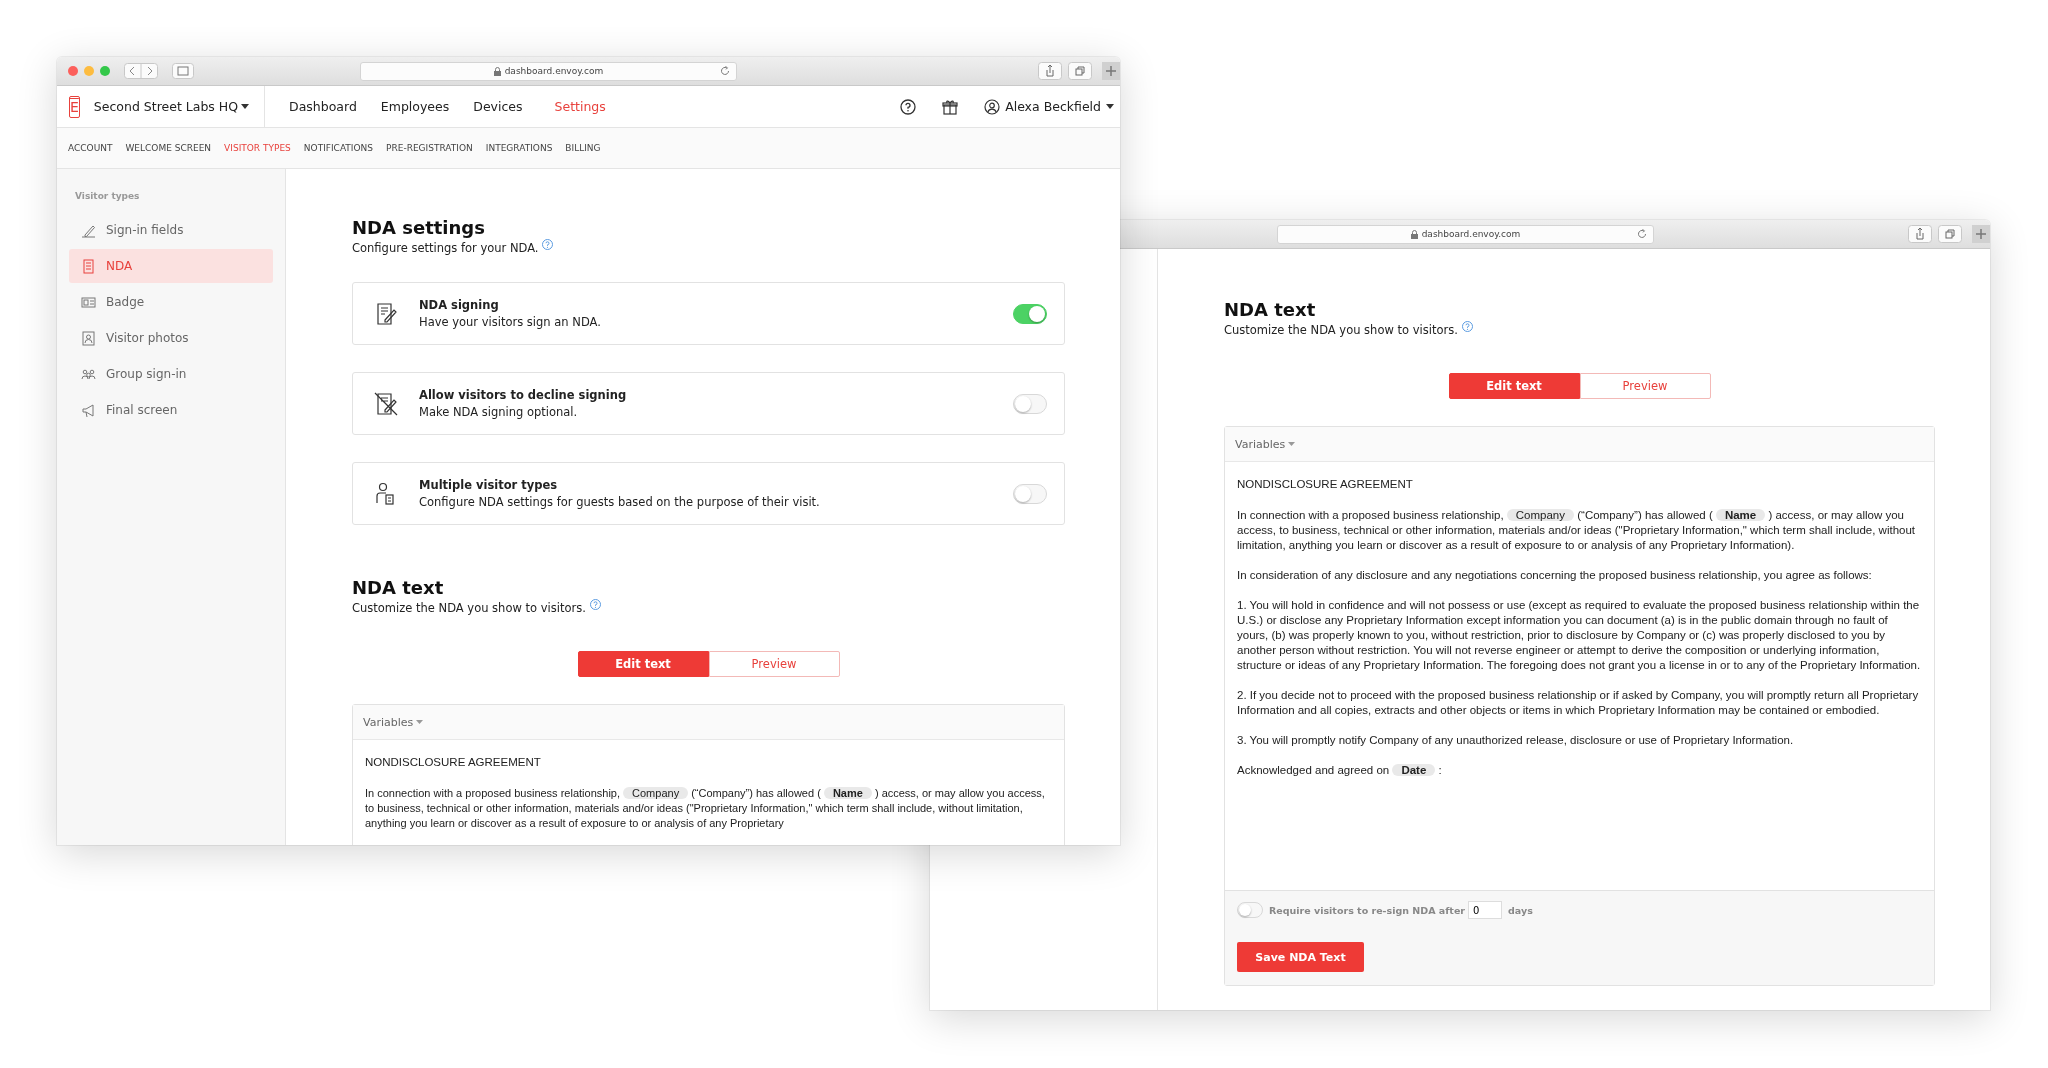 The height and width of the screenshot is (1068, 2048). Describe the element at coordinates (705, 808) in the screenshot. I see `document-paragraph: In connection with a proposed business relationship, Company (“Company”) has allowed ( Name ) access, or may allow you access, to business, technical or other information, materials and/or ideas ("Proprietary Information," which term shall include, without limitation, anything you learn or discover as a result of exposure to or analysis of any Proprietary` at that location.